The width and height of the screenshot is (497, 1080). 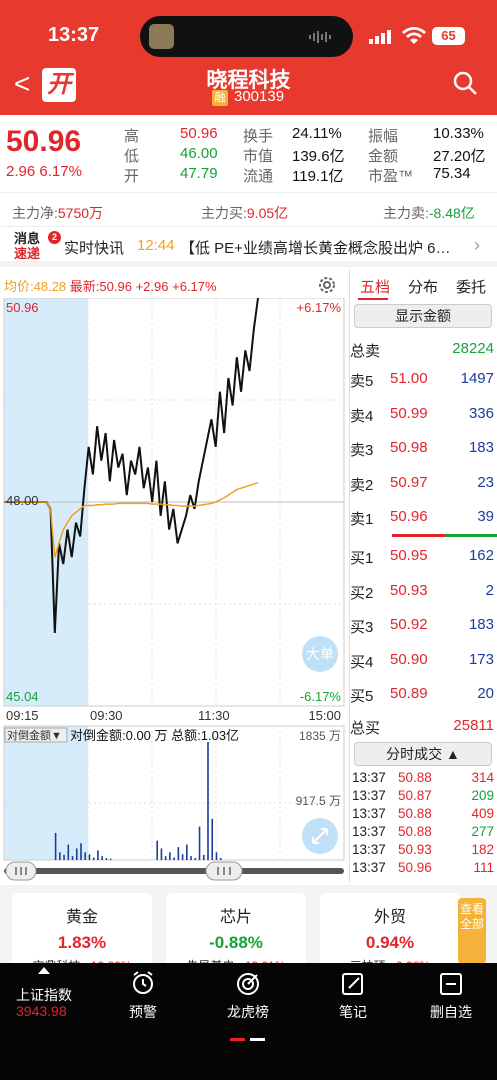 What do you see at coordinates (409, 447) in the screenshot?
I see `level-price: 50.98` at bounding box center [409, 447].